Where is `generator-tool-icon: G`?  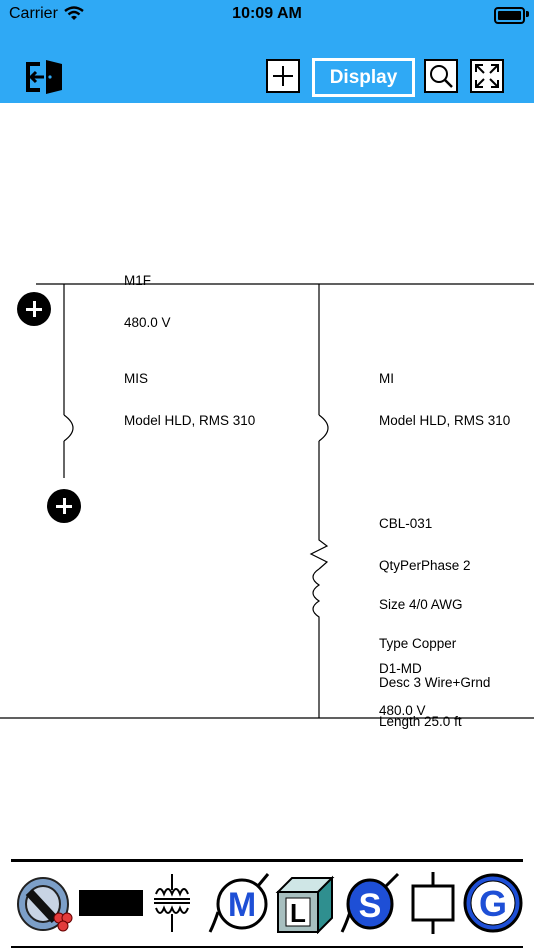
generator-tool-icon: G is located at coordinates (493, 903).